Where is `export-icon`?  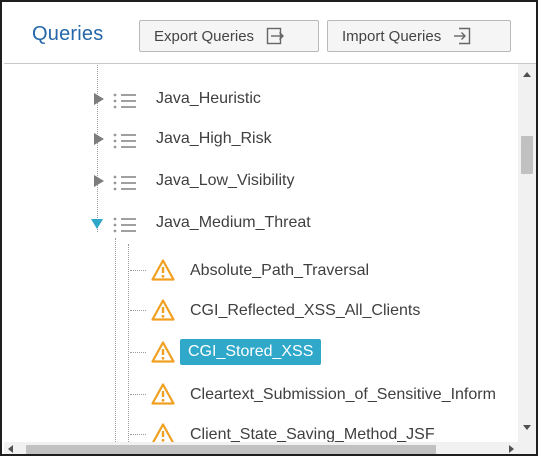 export-icon is located at coordinates (275, 36).